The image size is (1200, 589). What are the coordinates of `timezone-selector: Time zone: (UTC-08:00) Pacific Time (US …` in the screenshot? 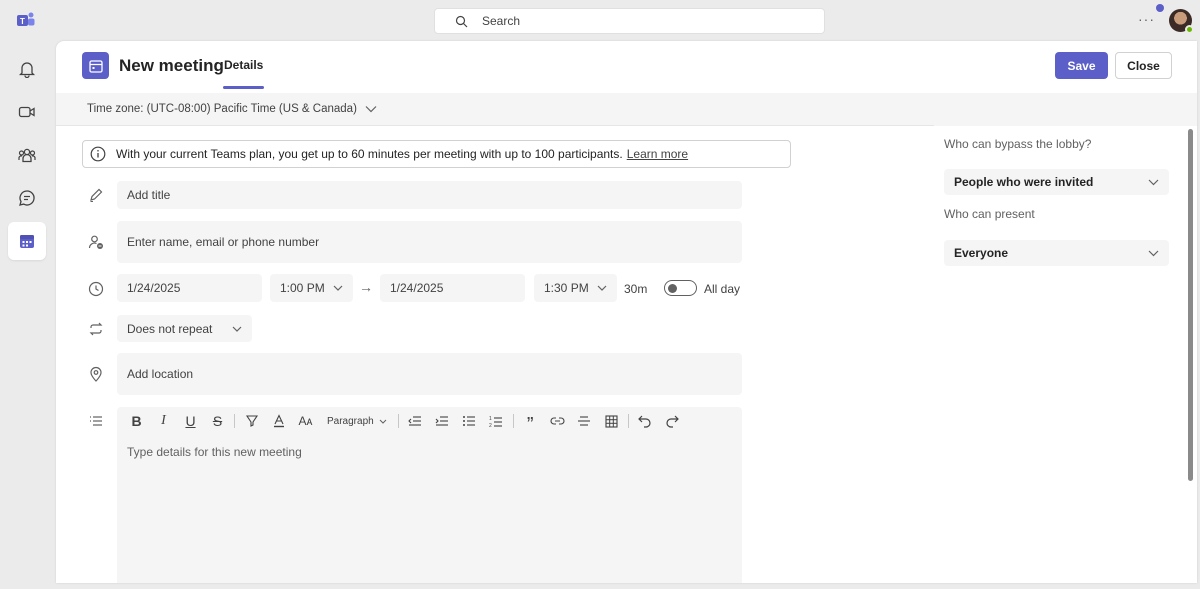 It's located at (232, 109).